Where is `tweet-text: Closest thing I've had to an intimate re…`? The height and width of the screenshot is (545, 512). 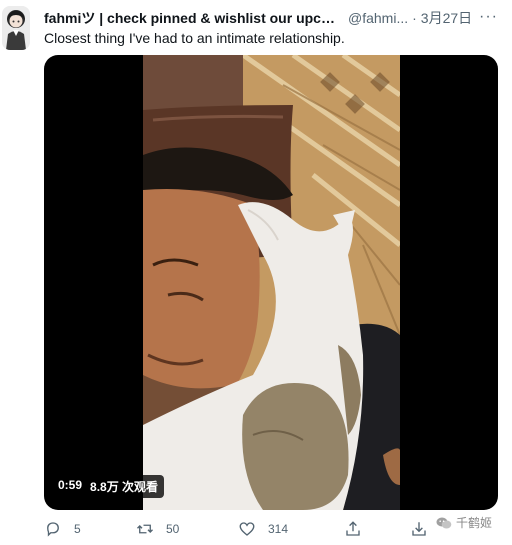 tweet-text: Closest thing I've had to an intimate re… is located at coordinates (194, 38).